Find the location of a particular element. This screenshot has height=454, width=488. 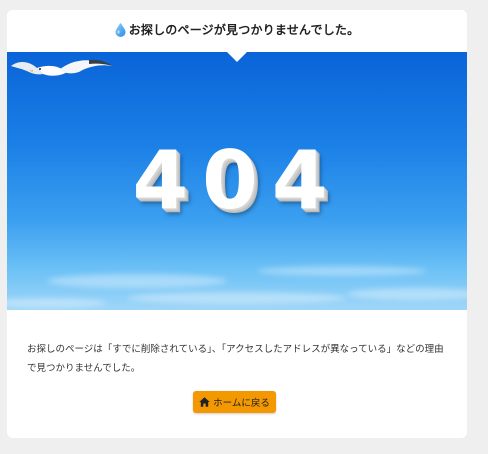

card-header: お探しのページが見つかりませんでした。 is located at coordinates (237, 31).